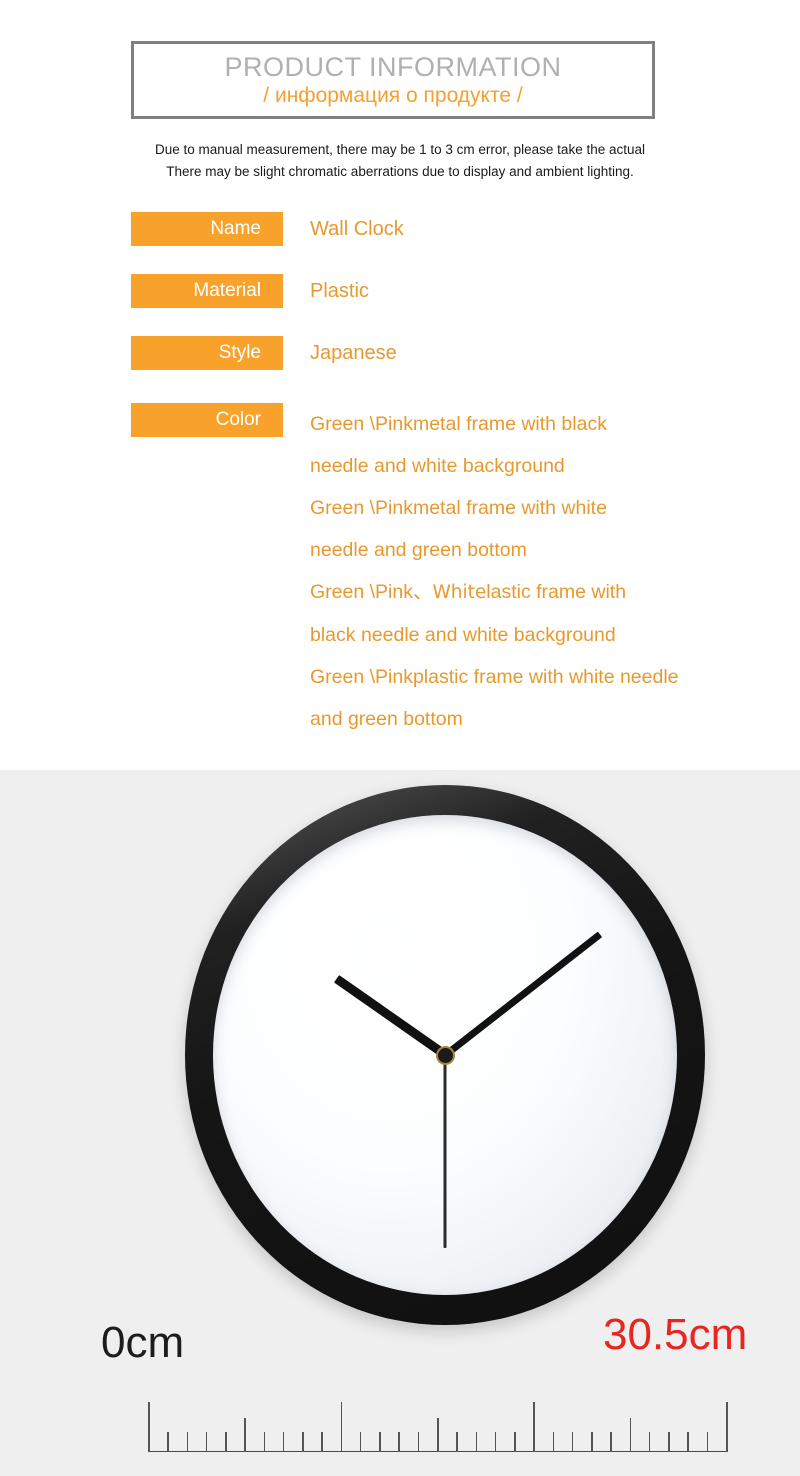 This screenshot has width=800, height=1476. What do you see at coordinates (207, 353) in the screenshot?
I see `spec-label-style: Style` at bounding box center [207, 353].